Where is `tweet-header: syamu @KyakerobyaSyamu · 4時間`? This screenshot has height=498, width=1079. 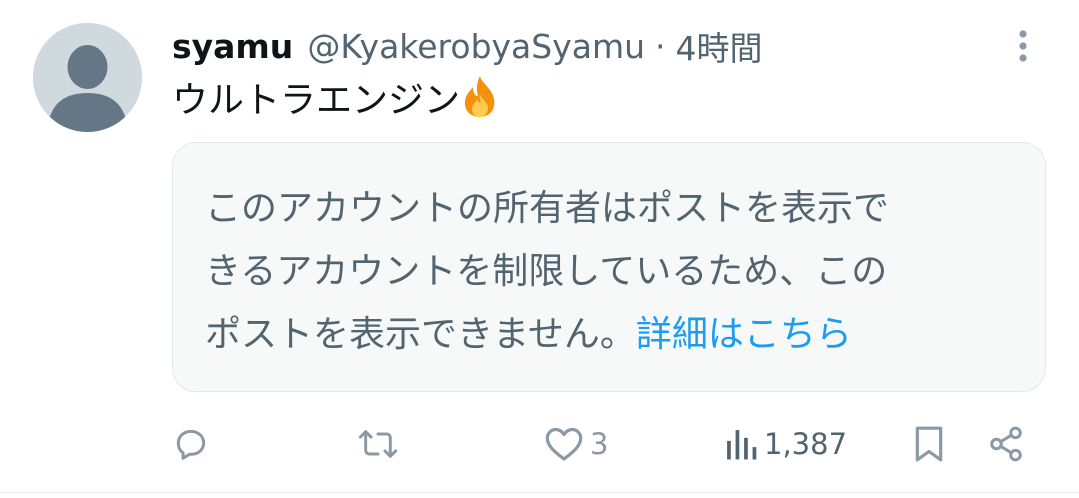 tweet-header: syamu @KyakerobyaSyamu · 4時間 is located at coordinates (467, 46).